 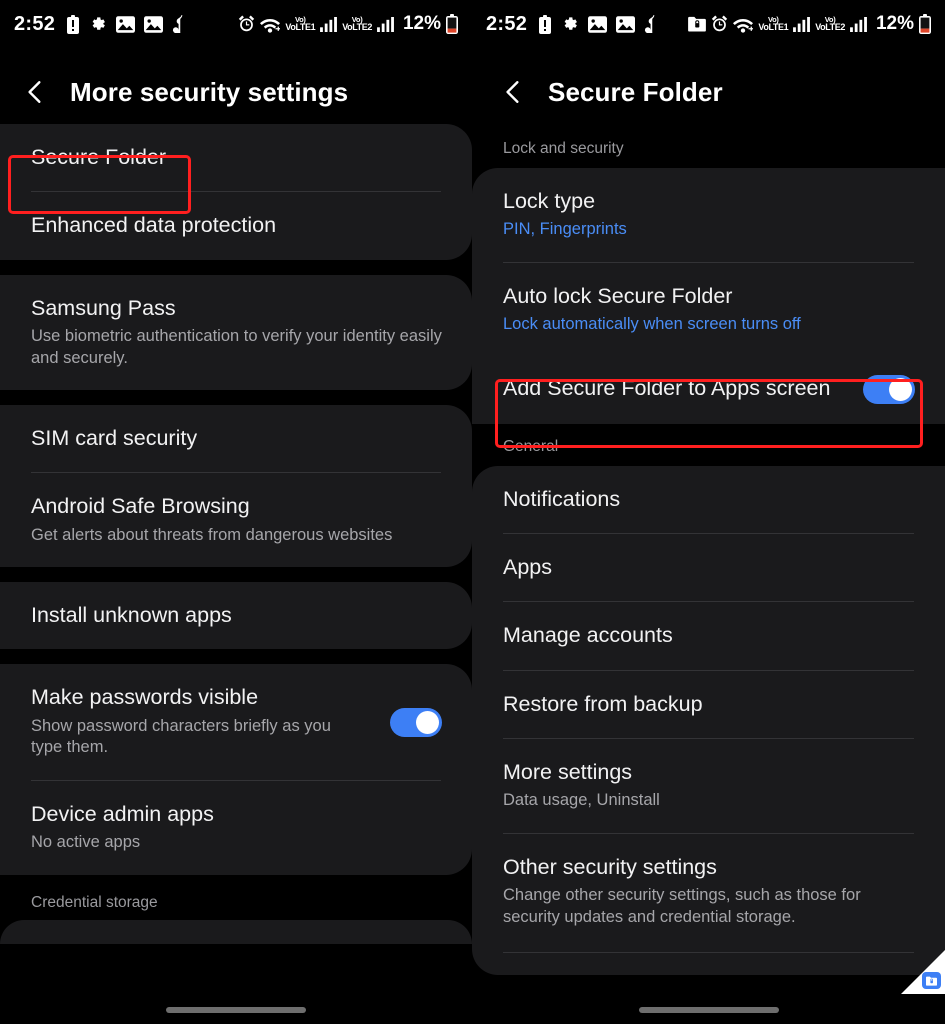 What do you see at coordinates (562, 498) in the screenshot?
I see `list-item-title: Notifications` at bounding box center [562, 498].